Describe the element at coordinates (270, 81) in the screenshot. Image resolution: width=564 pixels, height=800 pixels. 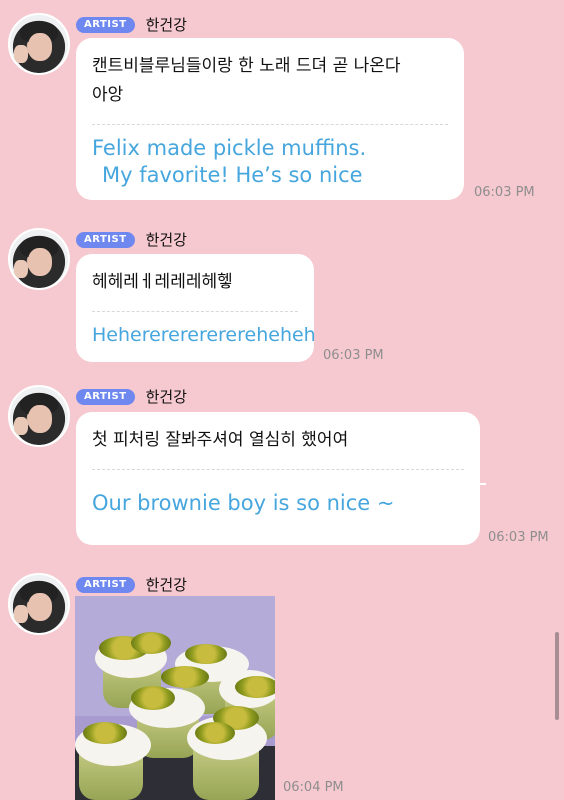
I see `korean-text: 캔트비블루님들이랑 한 노래 드뎌 곧 나온다 아앙` at that location.